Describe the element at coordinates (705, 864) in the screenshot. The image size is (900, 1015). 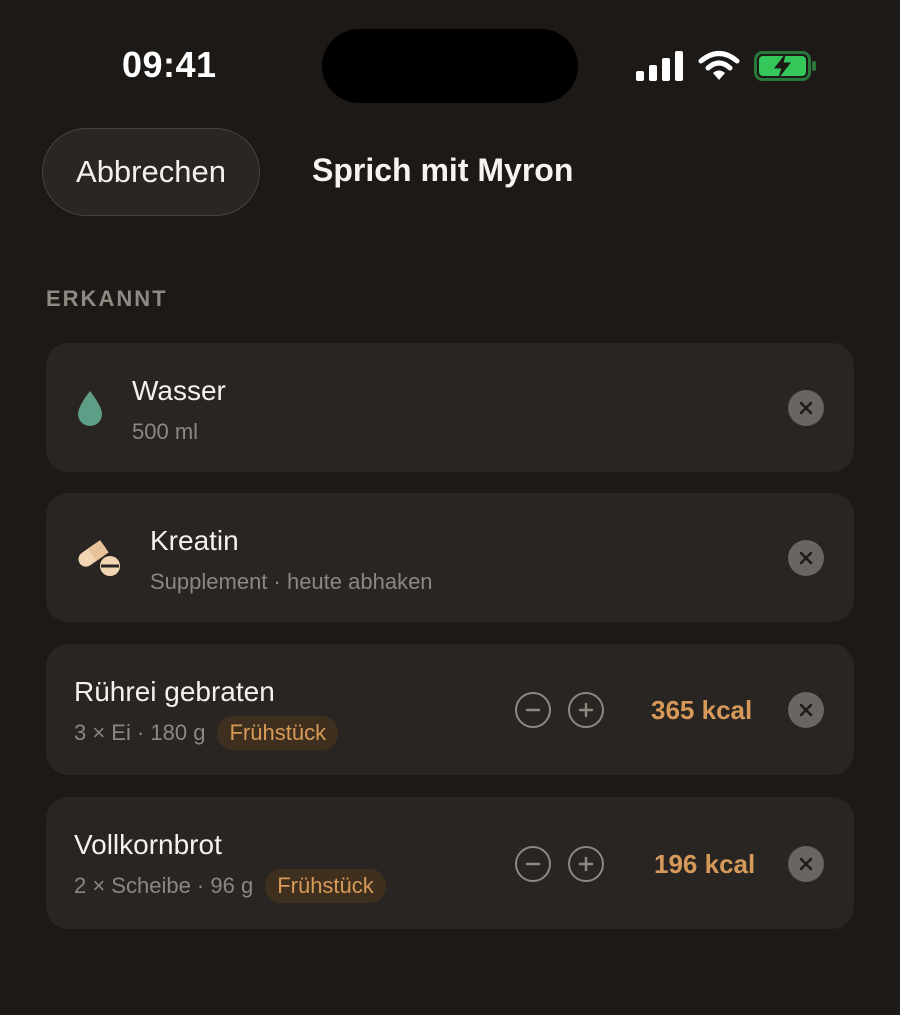
I see `kcal-value: 196 kcal` at that location.